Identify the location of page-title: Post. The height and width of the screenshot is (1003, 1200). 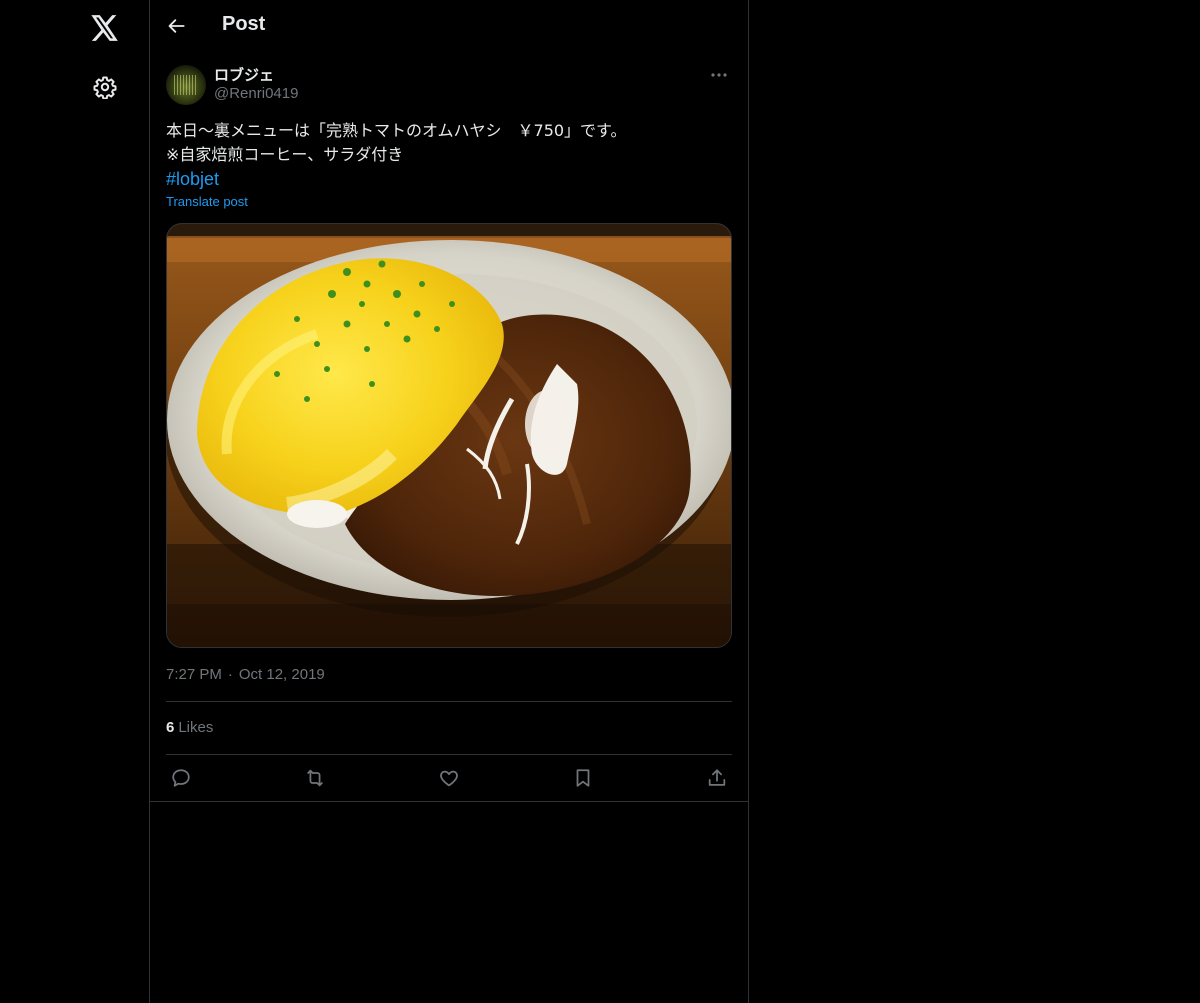
(244, 24).